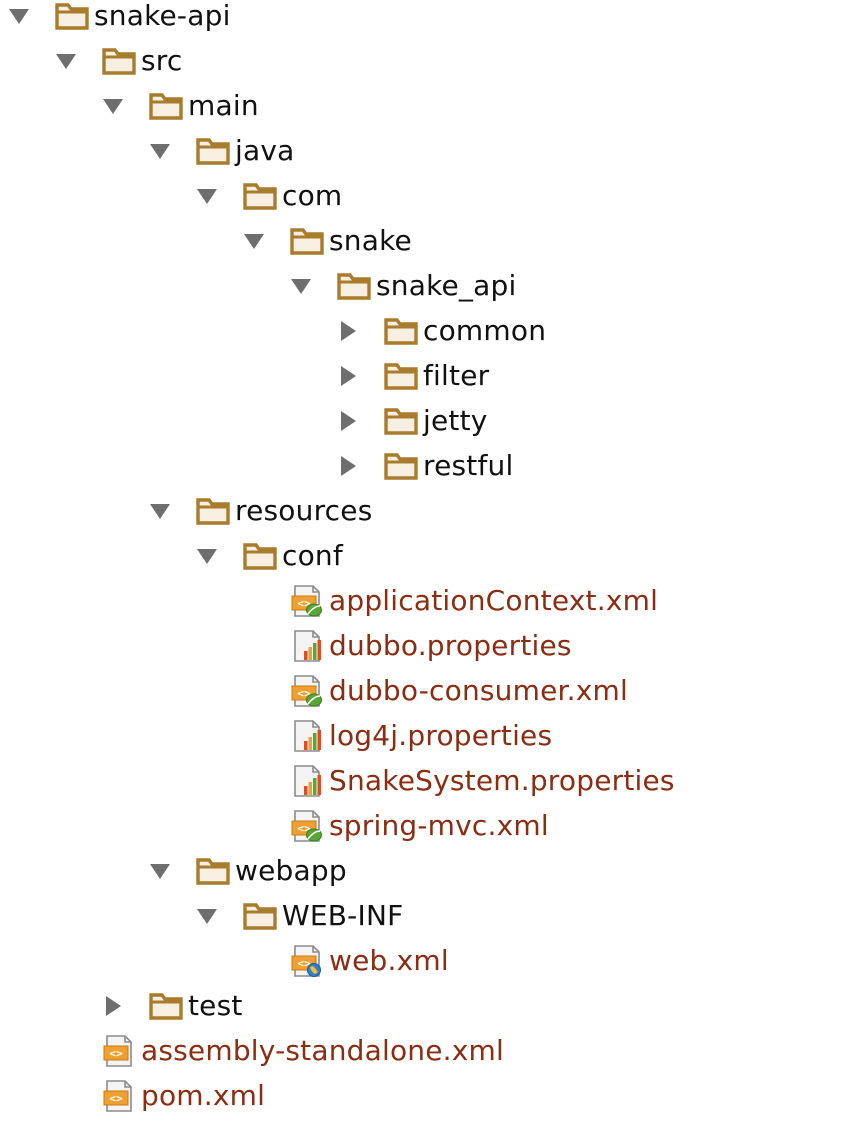  I want to click on tree-folder-row: test, so click(172, 1005).